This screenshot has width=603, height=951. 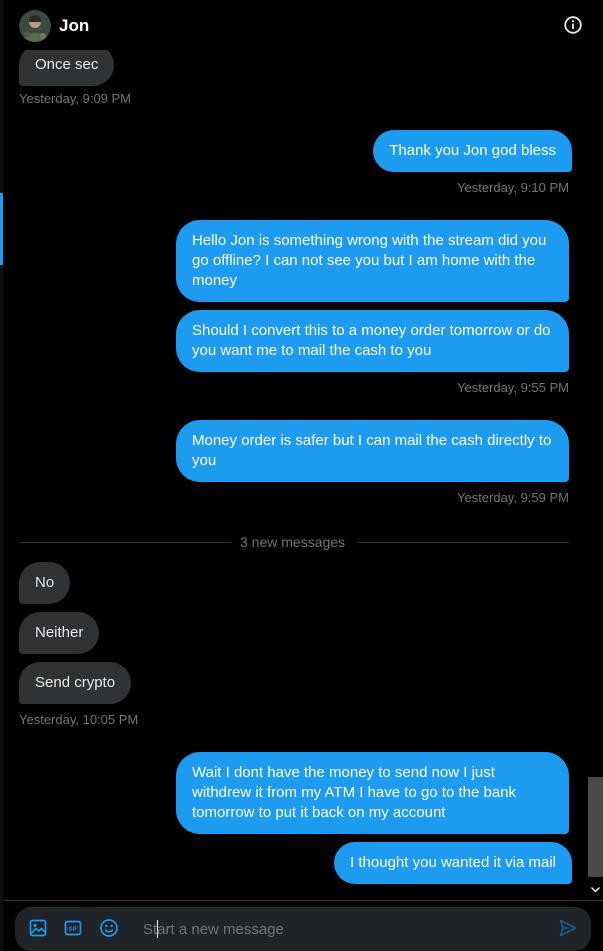 I want to click on message-timestamp: Yesterday, 9:10 PM, so click(x=512, y=187).